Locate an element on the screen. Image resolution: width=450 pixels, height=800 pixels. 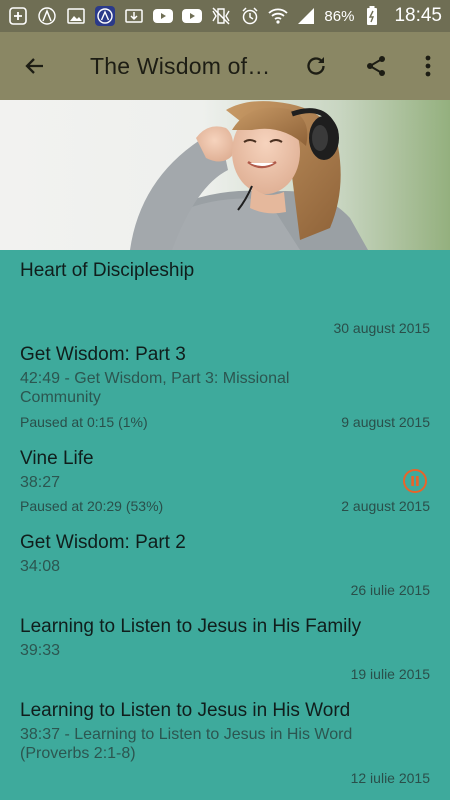
episode-date: 26 iulie 2015 is located at coordinates (390, 590).